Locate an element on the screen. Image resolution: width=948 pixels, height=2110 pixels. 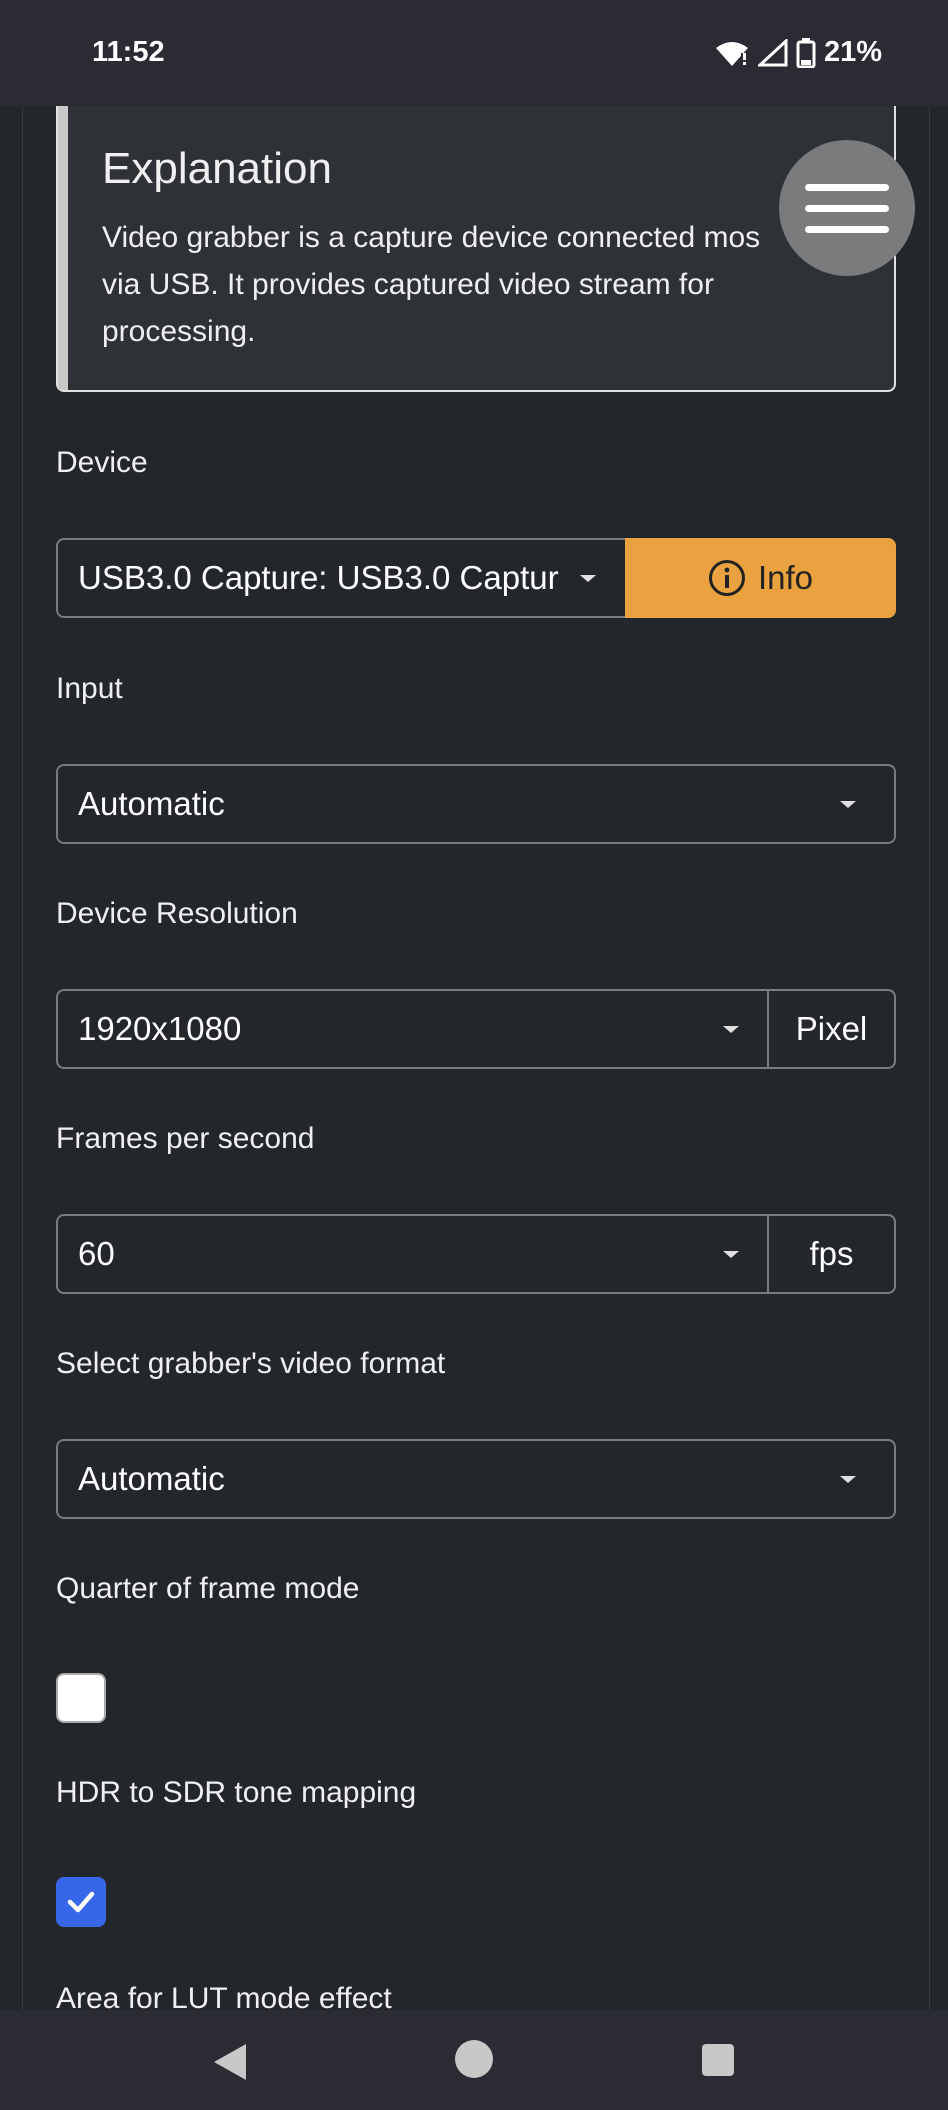
home-icon is located at coordinates (474, 2059).